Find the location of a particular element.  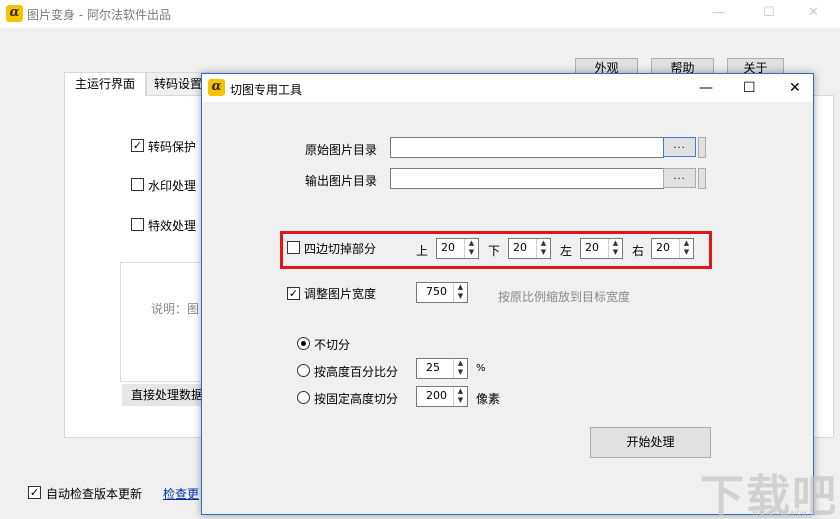

pixel-unit: 像素 is located at coordinates (488, 399).